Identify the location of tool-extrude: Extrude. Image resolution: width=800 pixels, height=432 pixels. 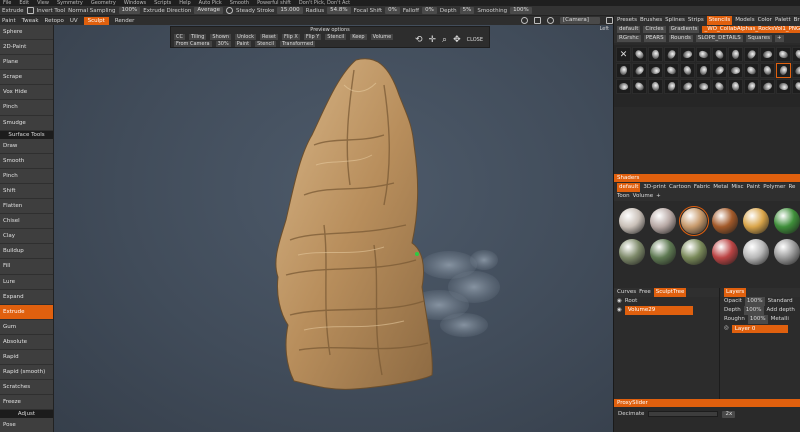
(26, 312).